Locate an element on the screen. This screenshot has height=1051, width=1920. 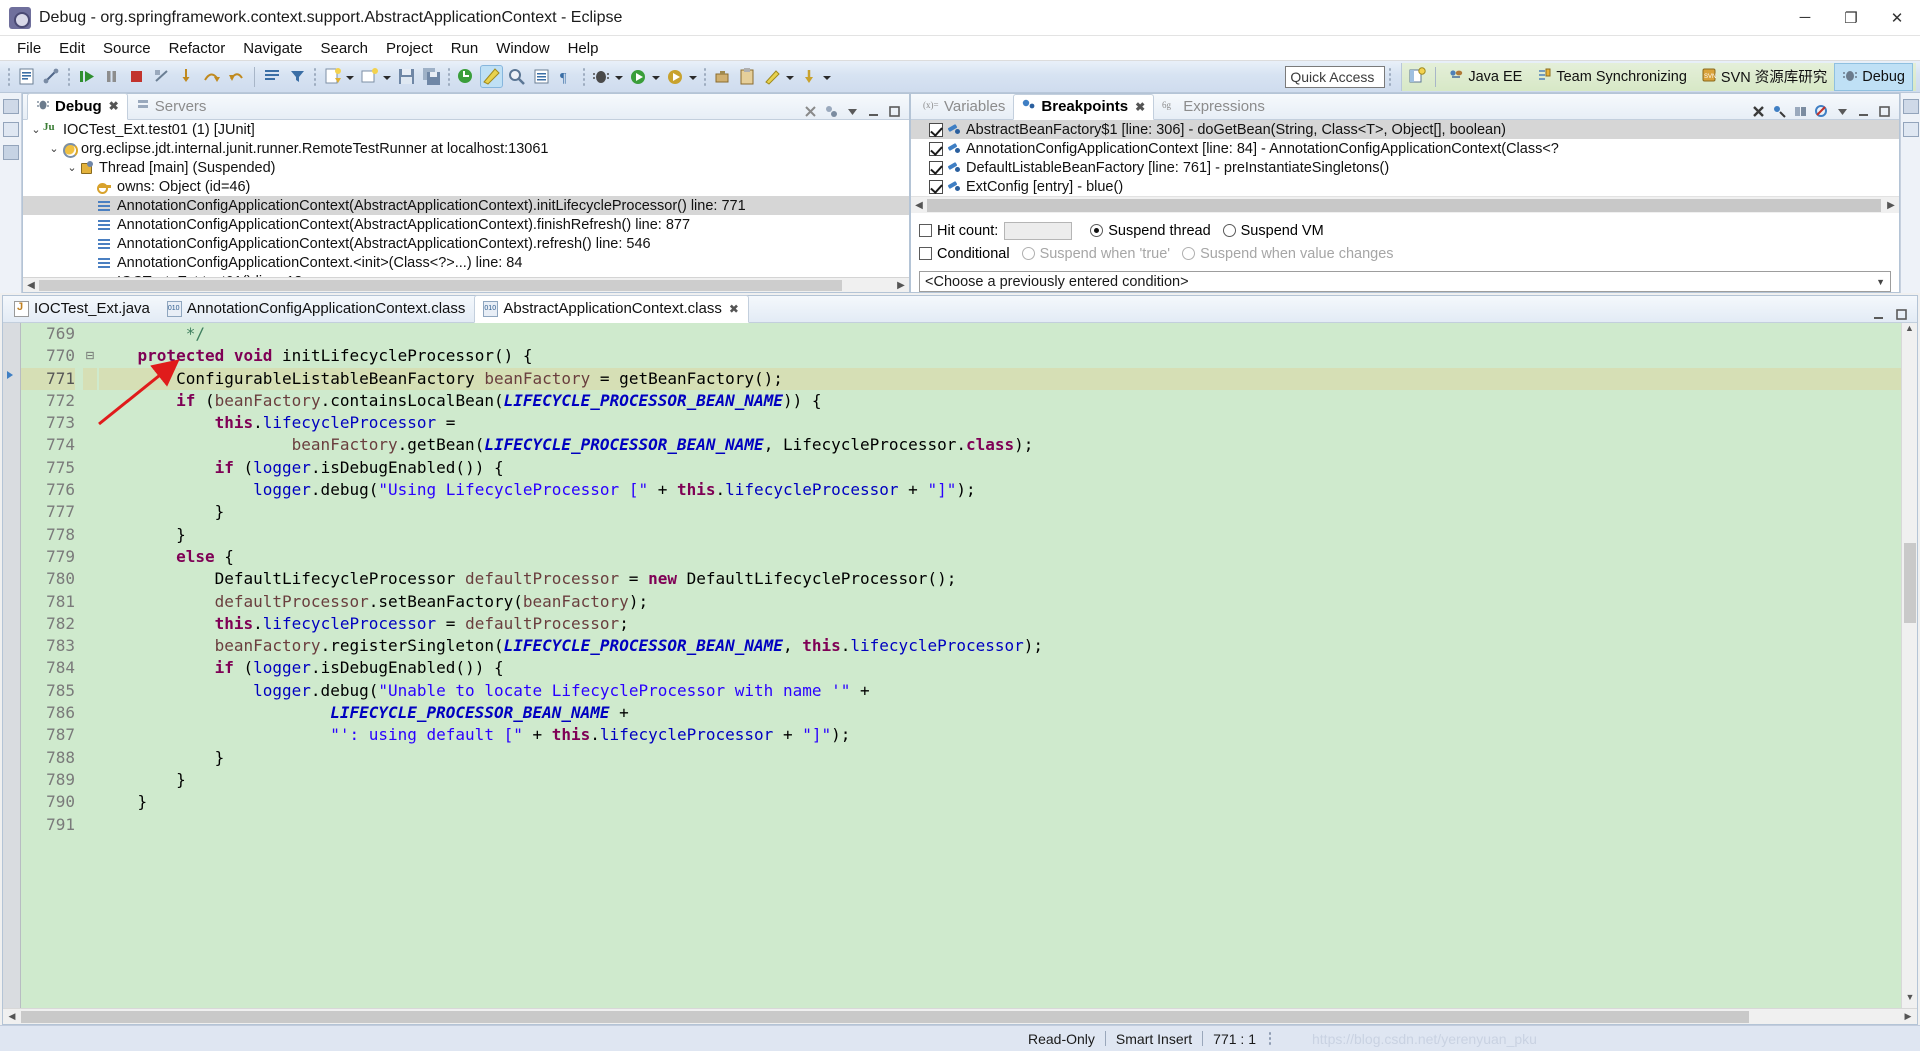
close-button: ✕ is located at coordinates (1897, 18).